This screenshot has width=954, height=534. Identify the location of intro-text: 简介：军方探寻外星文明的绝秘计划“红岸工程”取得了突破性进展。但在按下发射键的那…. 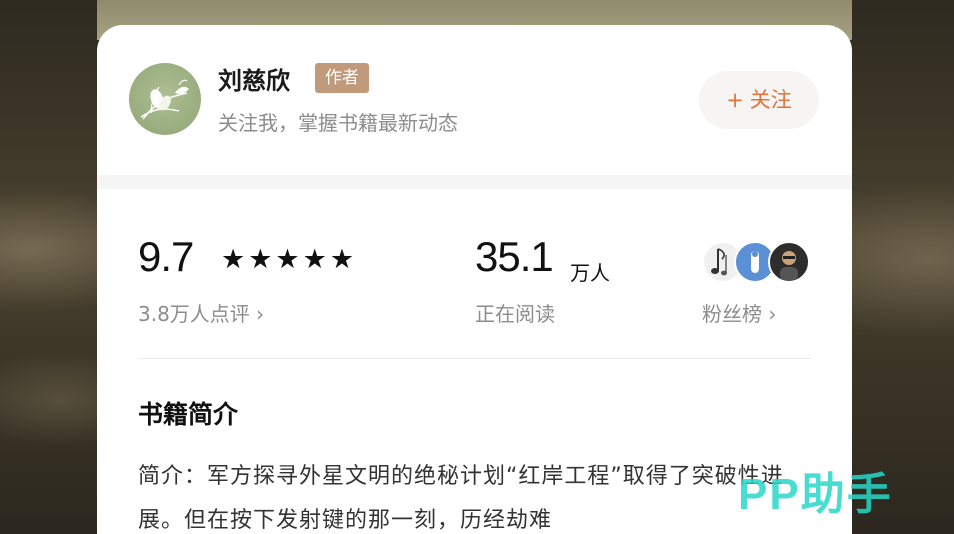
(478, 494).